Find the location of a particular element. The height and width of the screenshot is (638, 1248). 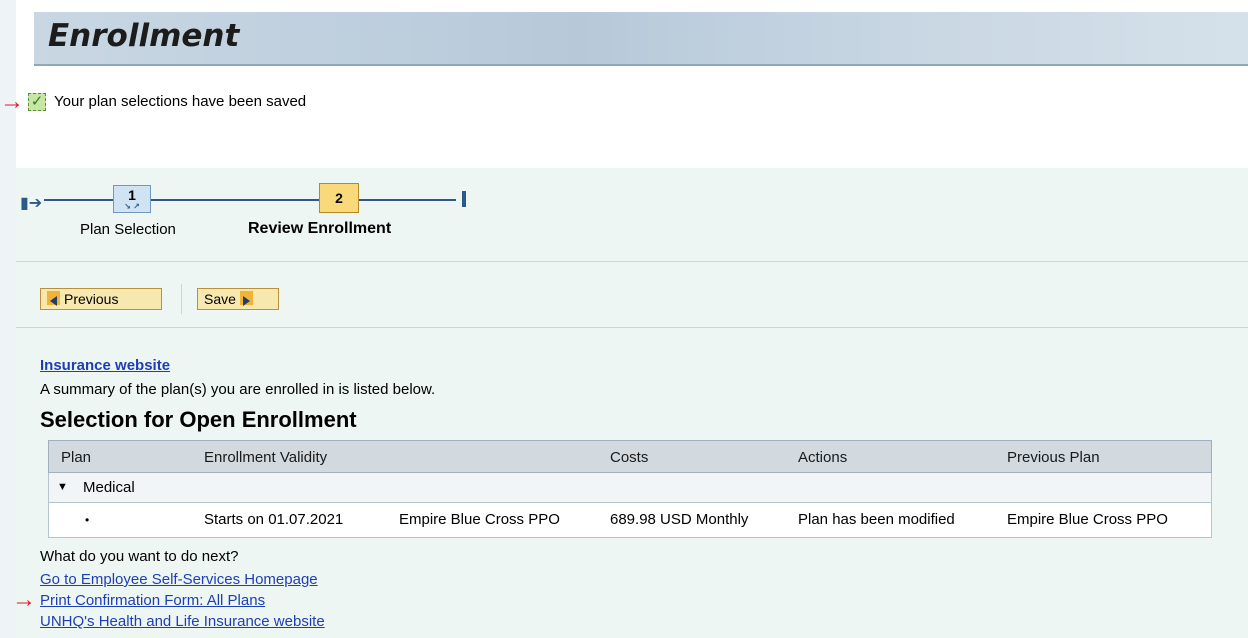

next-question: What do you want to do next? is located at coordinates (139, 556).